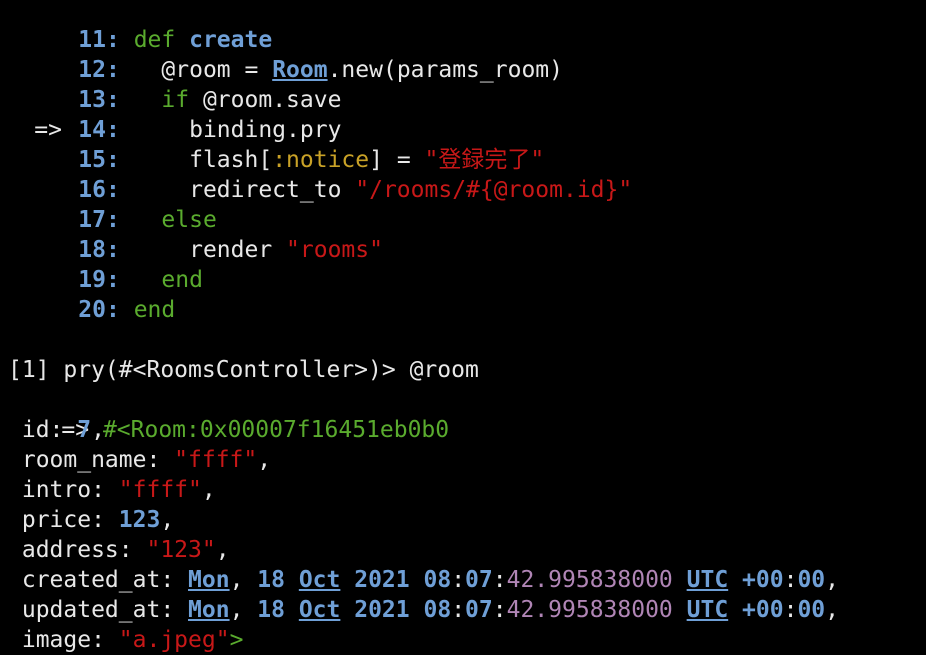 This screenshot has height=655, width=926. Describe the element at coordinates (182, 280) in the screenshot. I see `code-token: end` at that location.